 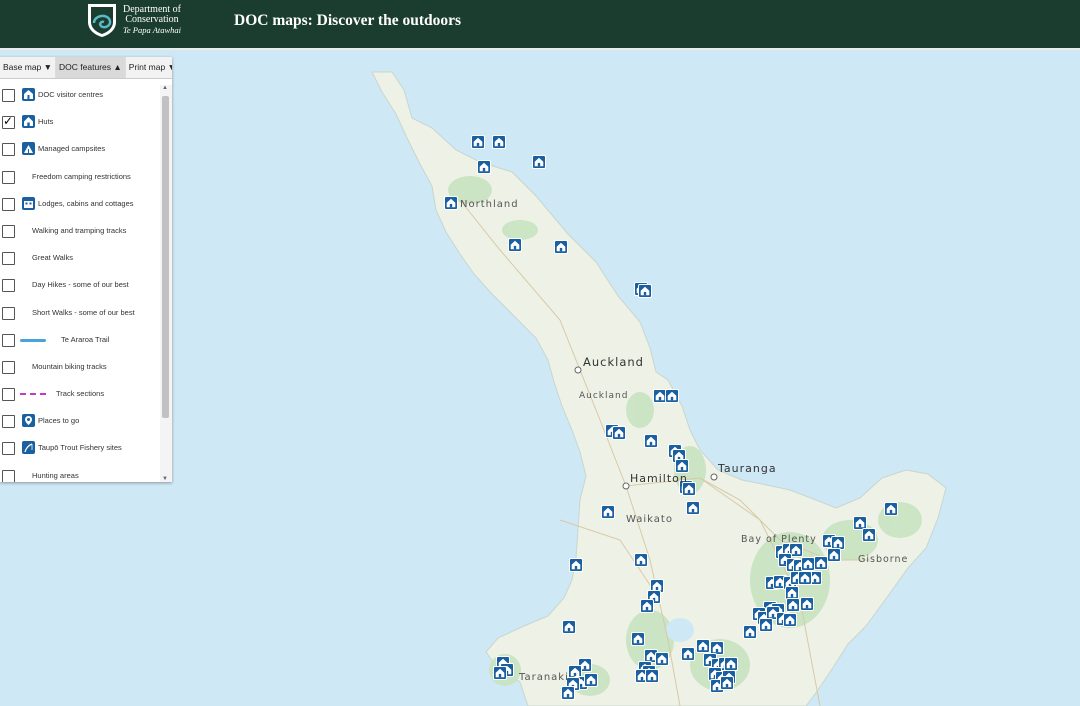 What do you see at coordinates (165, 479) in the screenshot?
I see `scroll-down-arrow-icon: ▼` at bounding box center [165, 479].